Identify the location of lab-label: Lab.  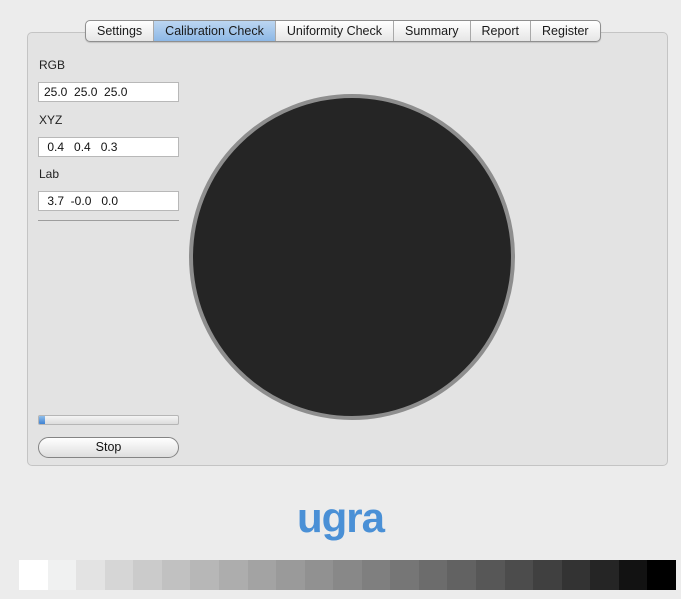
(49, 174).